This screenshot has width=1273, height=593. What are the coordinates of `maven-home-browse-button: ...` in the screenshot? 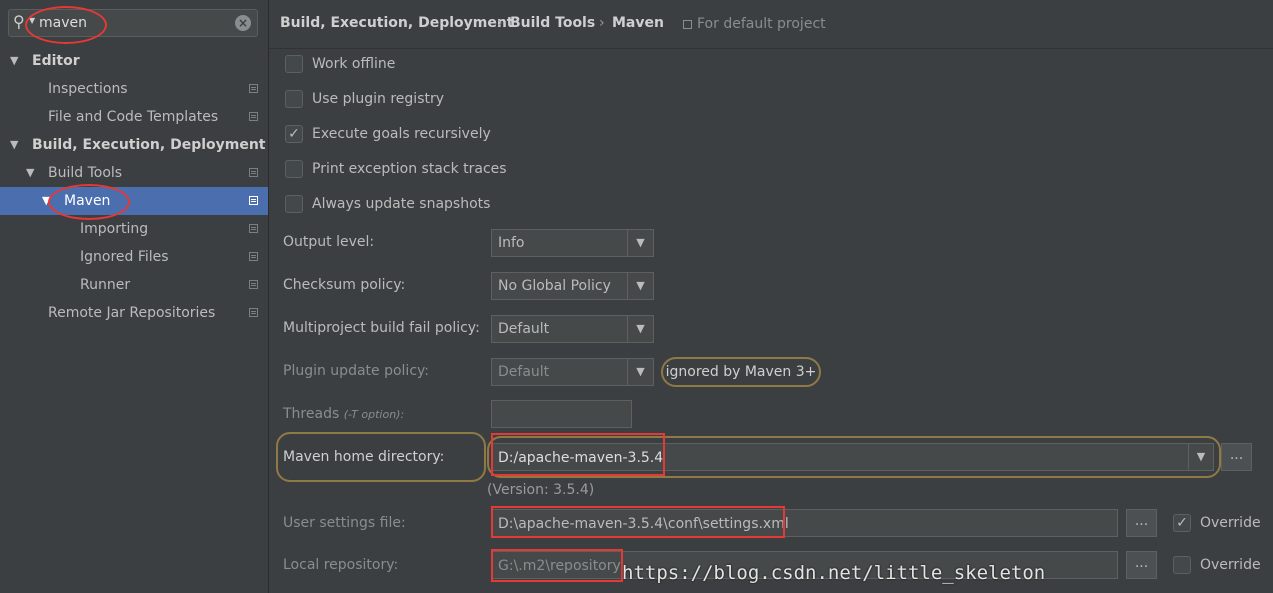 It's located at (1236, 457).